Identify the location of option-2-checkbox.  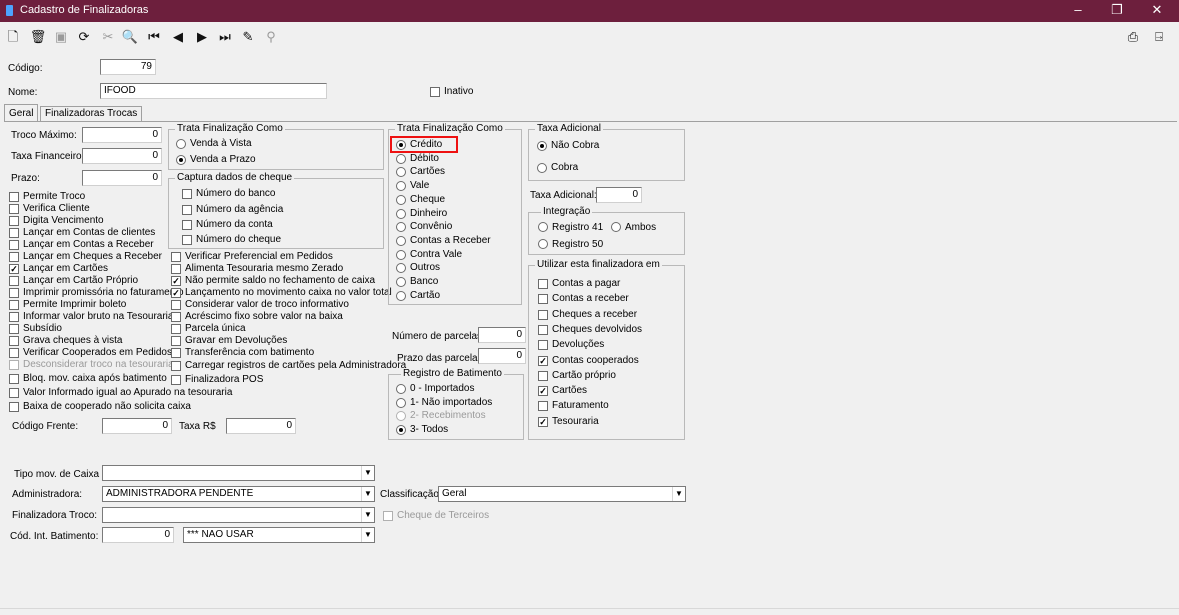
(14, 221).